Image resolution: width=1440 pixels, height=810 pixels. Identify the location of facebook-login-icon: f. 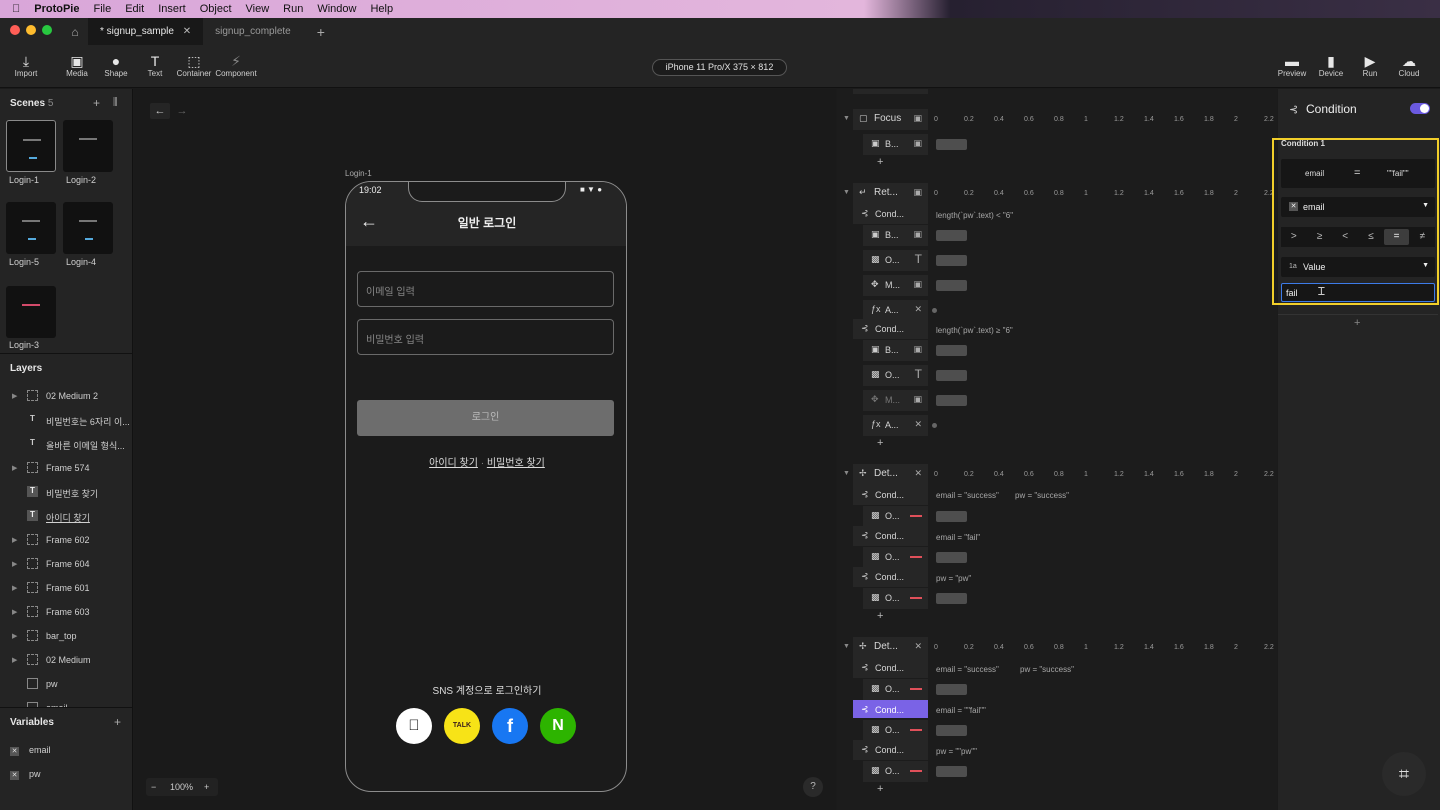
(510, 726).